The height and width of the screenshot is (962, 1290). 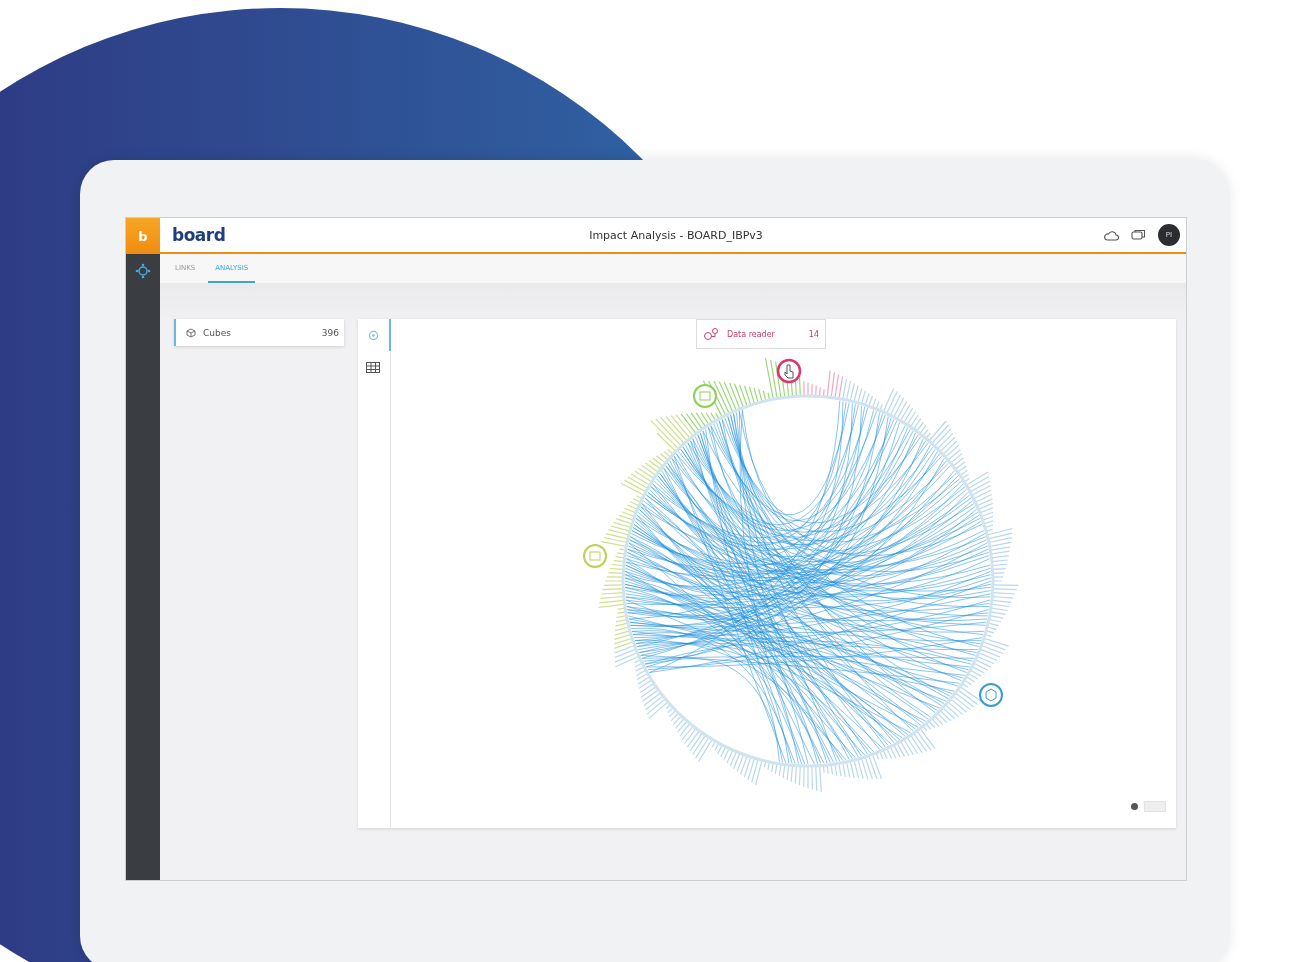 I want to click on logo: board, so click(x=199, y=235).